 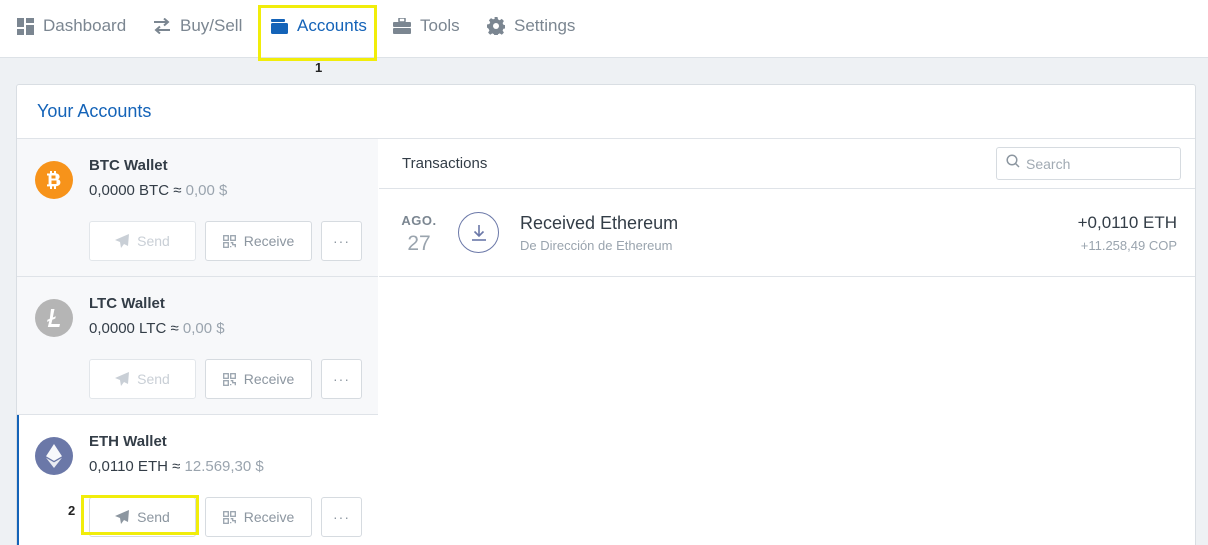 What do you see at coordinates (478, 232) in the screenshot?
I see `receive-arrow-icon` at bounding box center [478, 232].